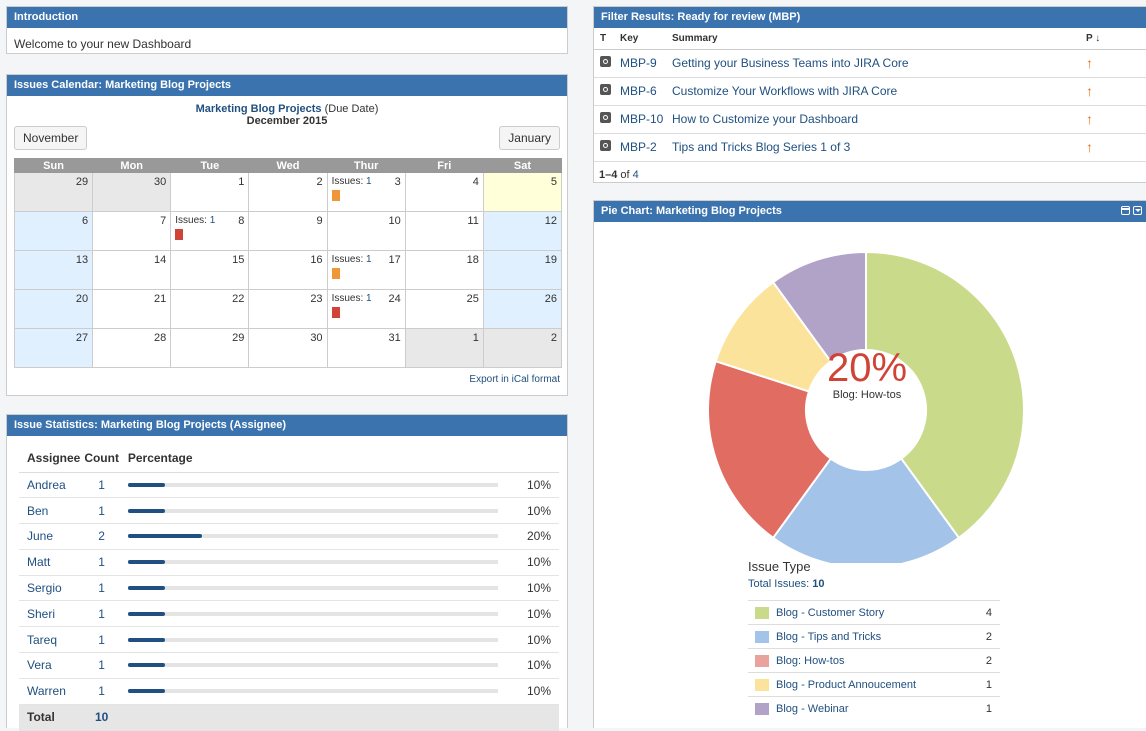 The height and width of the screenshot is (731, 1146). Describe the element at coordinates (529, 138) in the screenshot. I see `next-month-button: January` at that location.